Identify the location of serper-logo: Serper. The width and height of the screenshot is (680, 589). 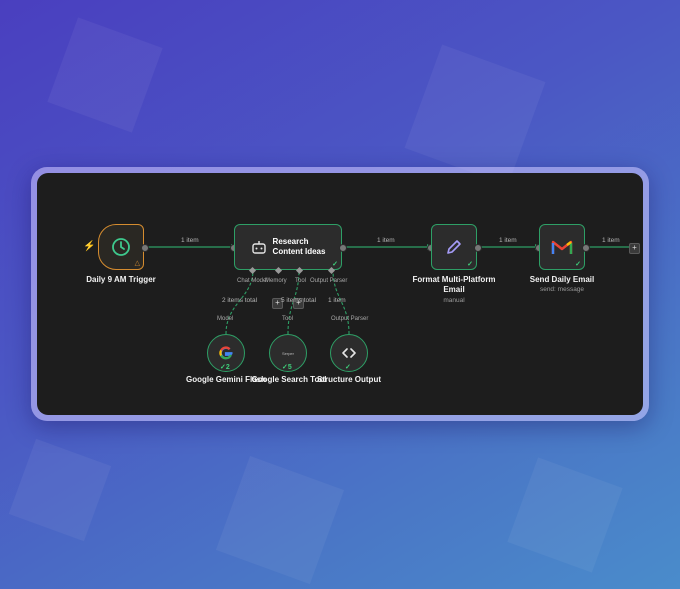
(287, 353).